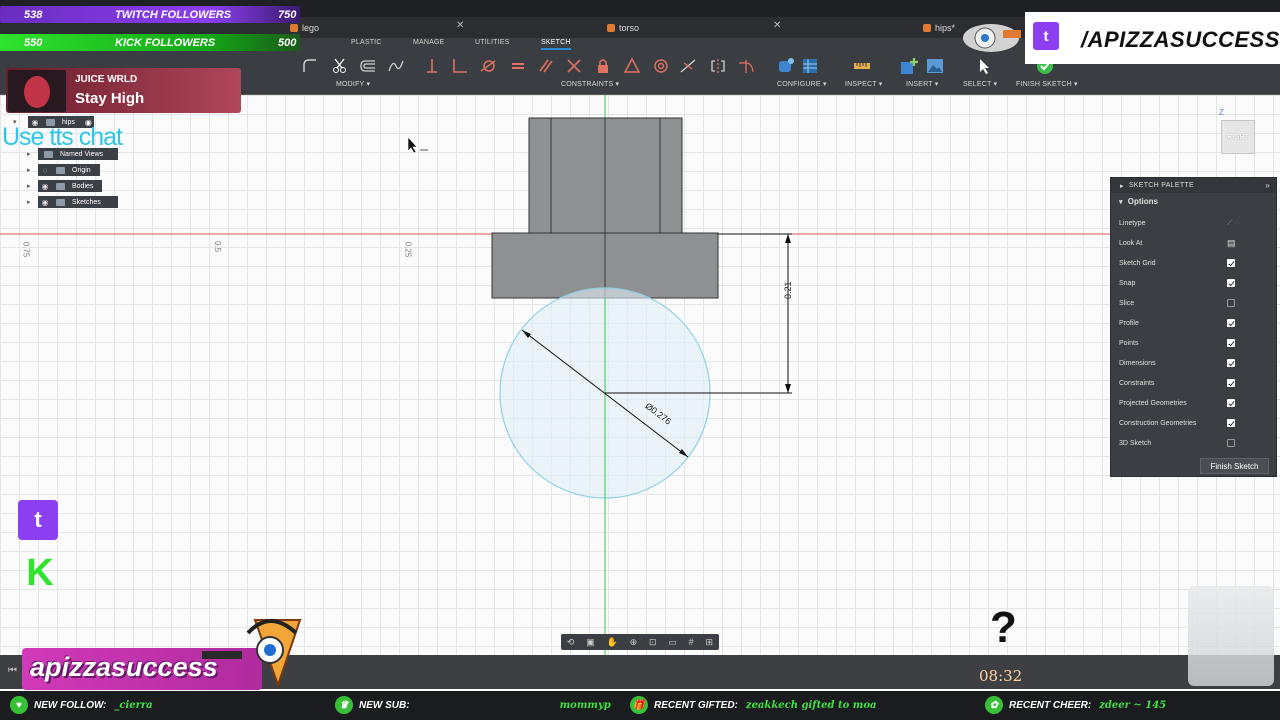  I want to click on palette-row: Look At ▤, so click(1193, 243).